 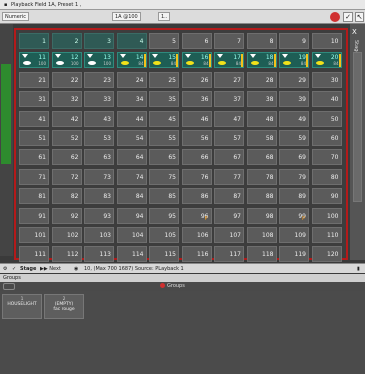 What do you see at coordinates (229, 60) in the screenshot?
I see `channel-cell: 17 84` at bounding box center [229, 60].